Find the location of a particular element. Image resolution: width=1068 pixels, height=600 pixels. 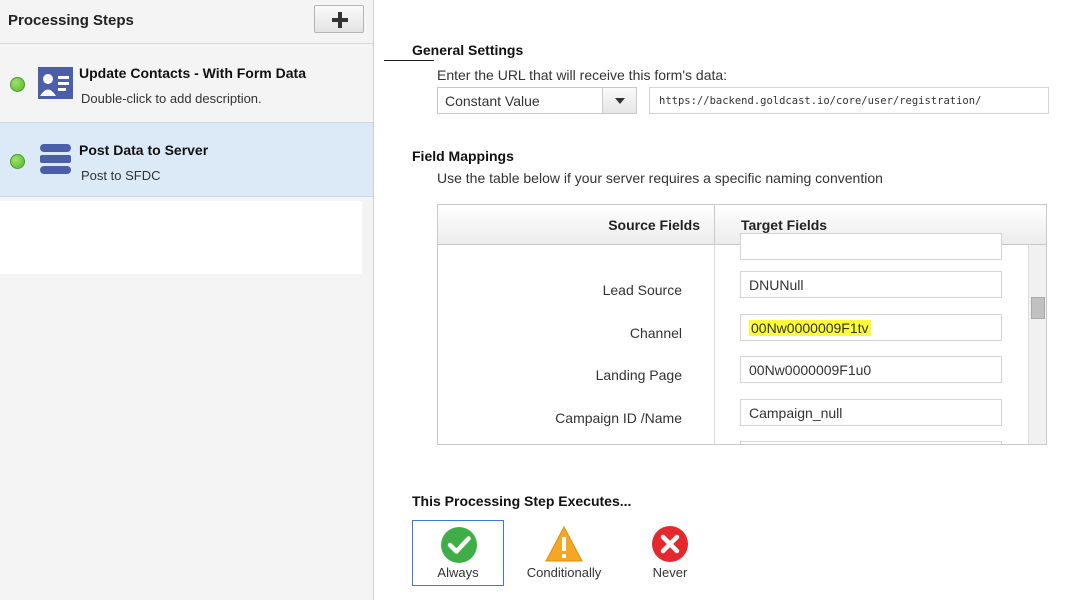

option-always: Always is located at coordinates (458, 553).